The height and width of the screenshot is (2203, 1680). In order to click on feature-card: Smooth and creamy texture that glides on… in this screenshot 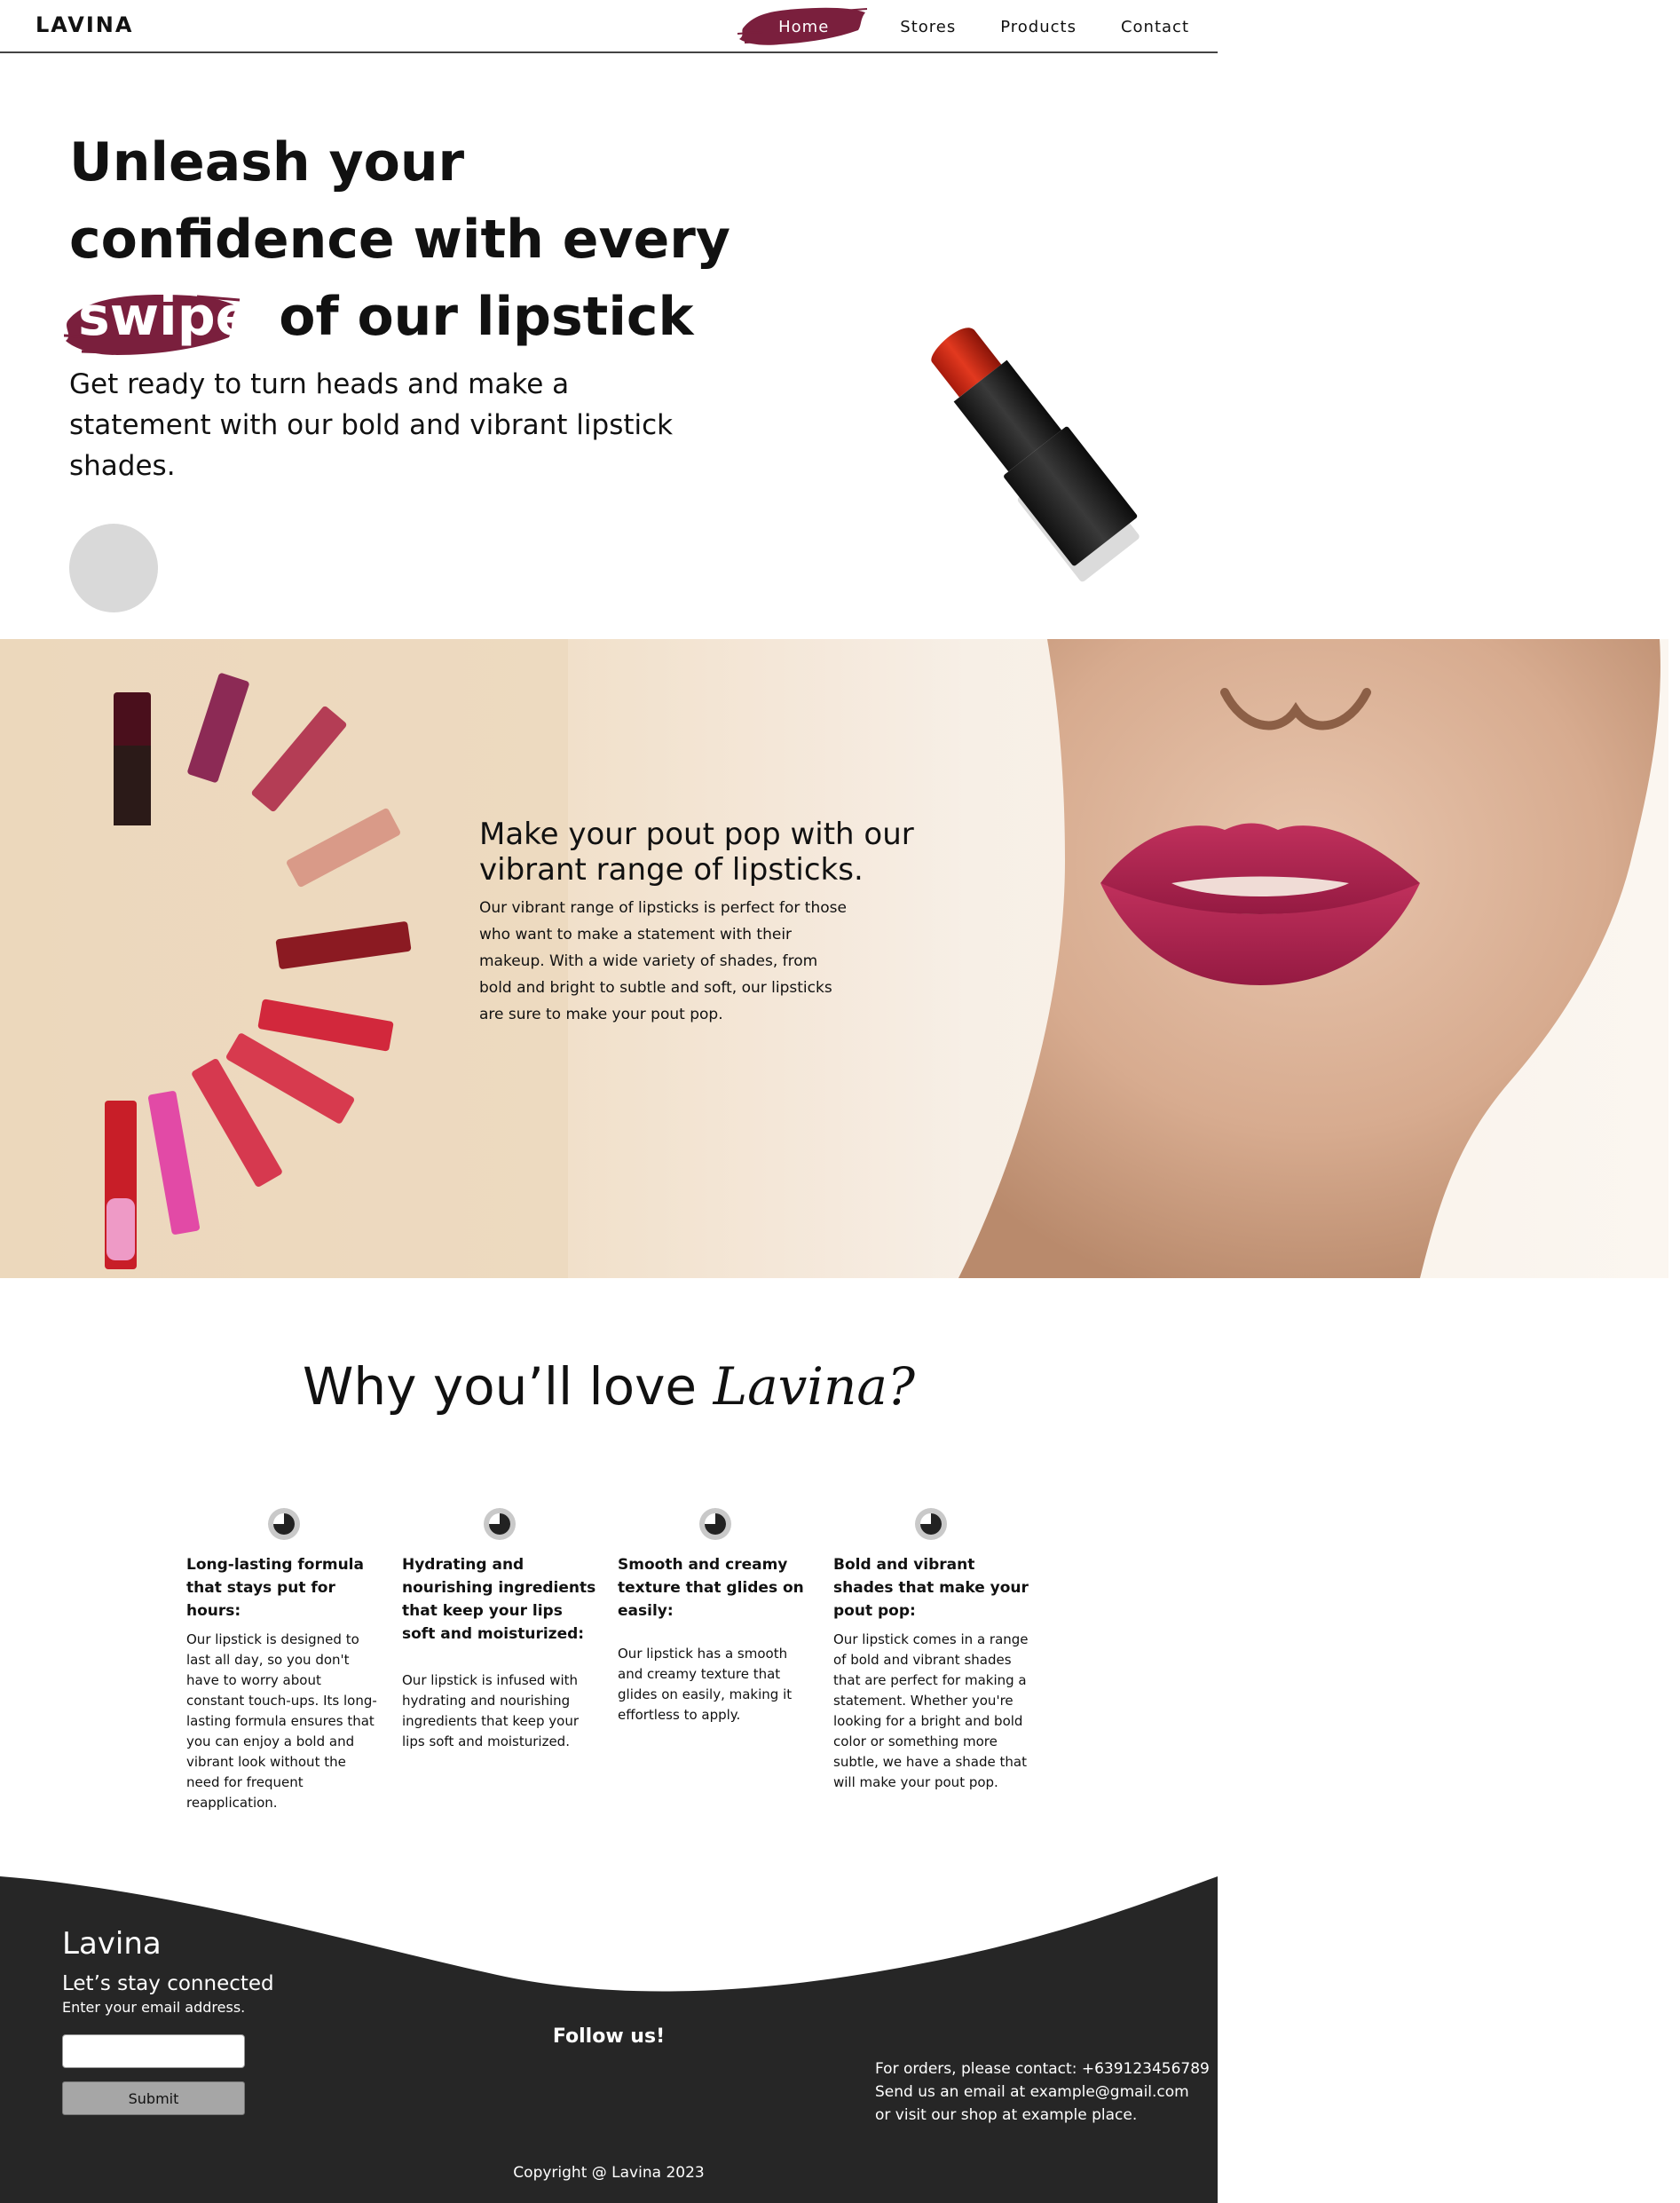, I will do `click(715, 1616)`.